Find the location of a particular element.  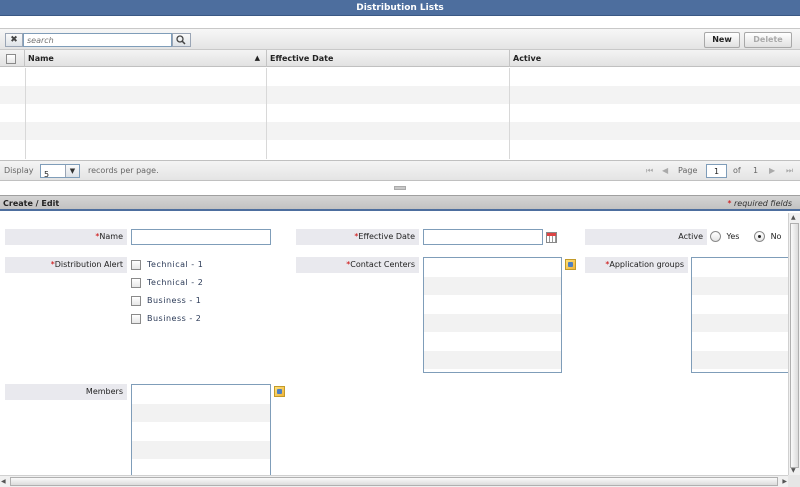

column-header-name-label: Name is located at coordinates (41, 58).